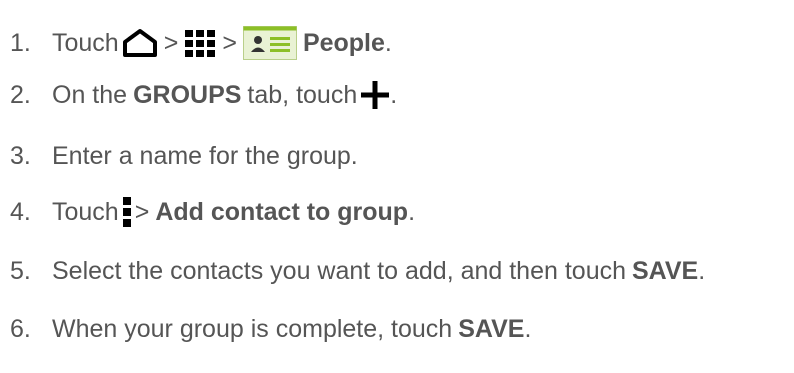 This screenshot has height=373, width=794. I want to click on step-4: 4 Touch > Add contact to group ., so click(212, 212).